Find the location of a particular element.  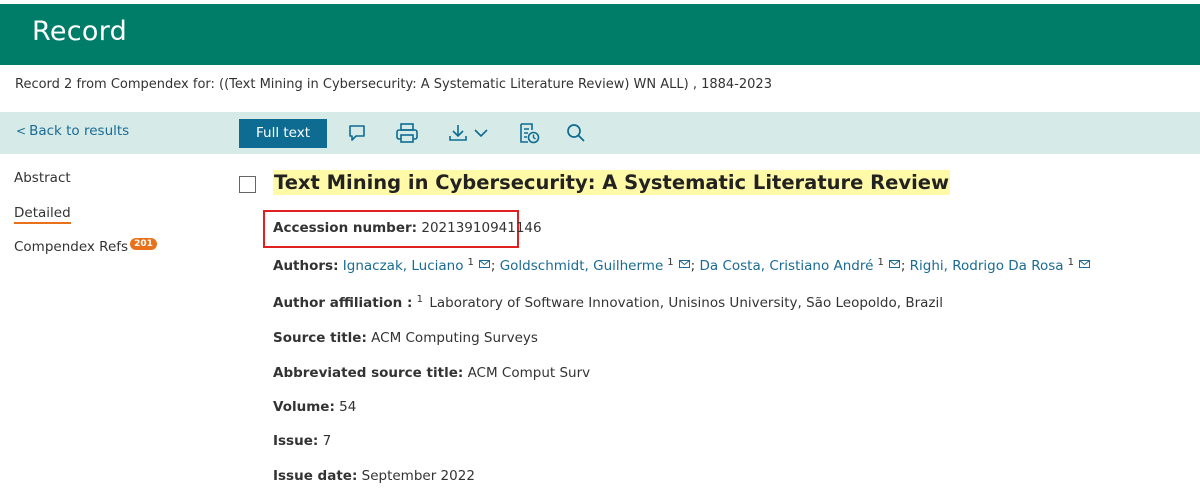

affiliation-ref: 1 is located at coordinates (420, 299).